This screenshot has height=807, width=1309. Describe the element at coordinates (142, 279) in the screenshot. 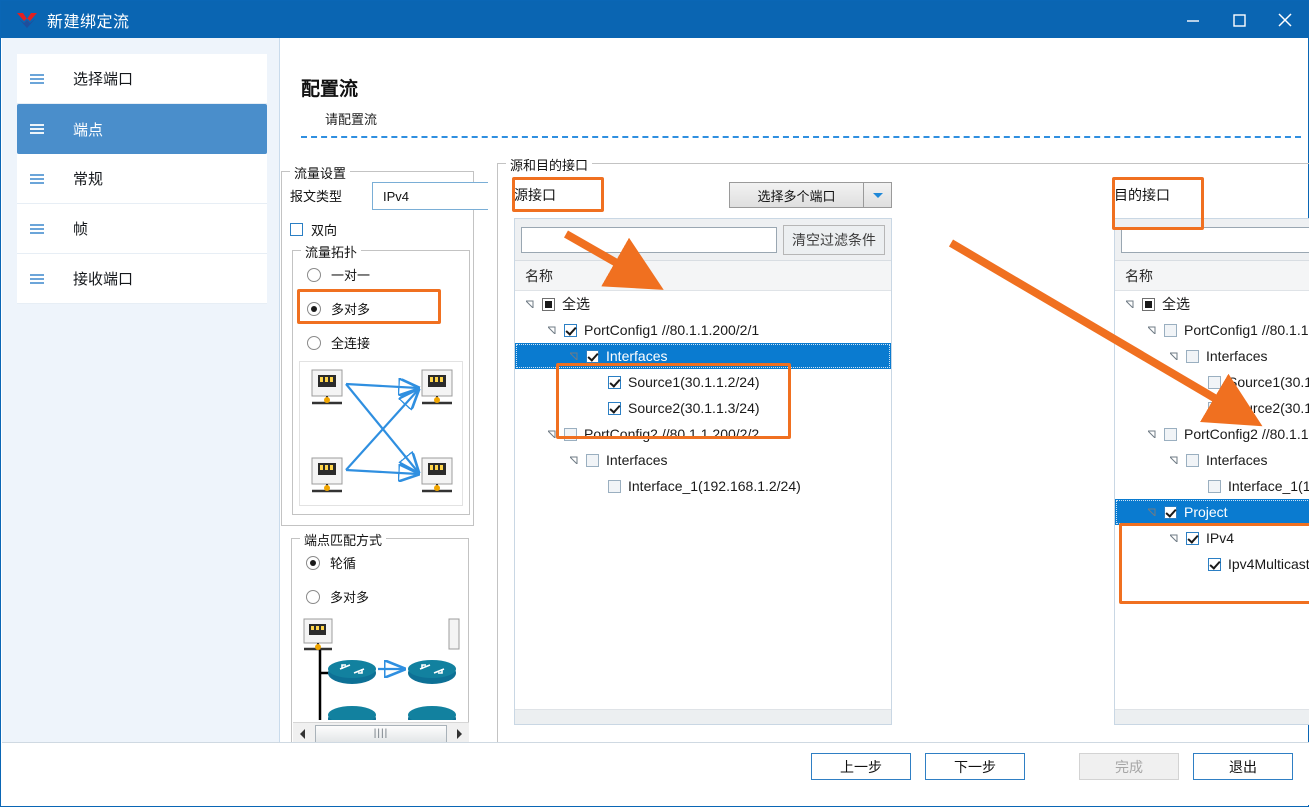

I see `sidebar-item-receive-port: 接收端口` at that location.